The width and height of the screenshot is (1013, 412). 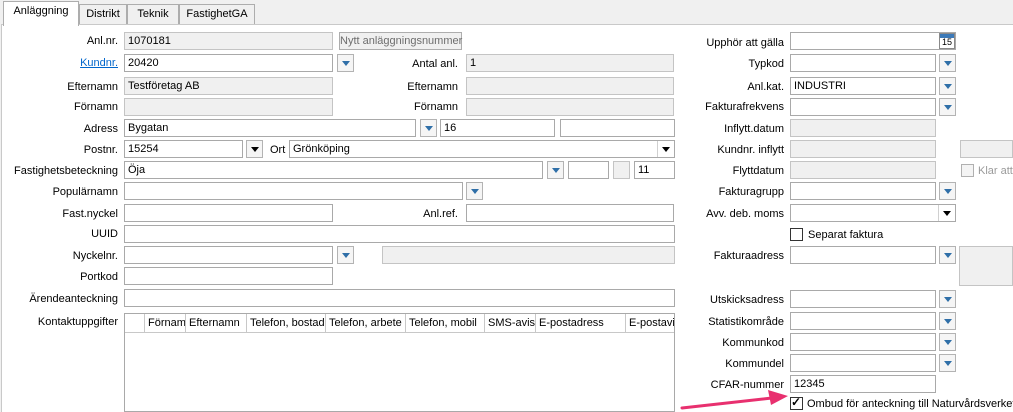 I want to click on ombud-checkbox: ✓, so click(x=796, y=402).